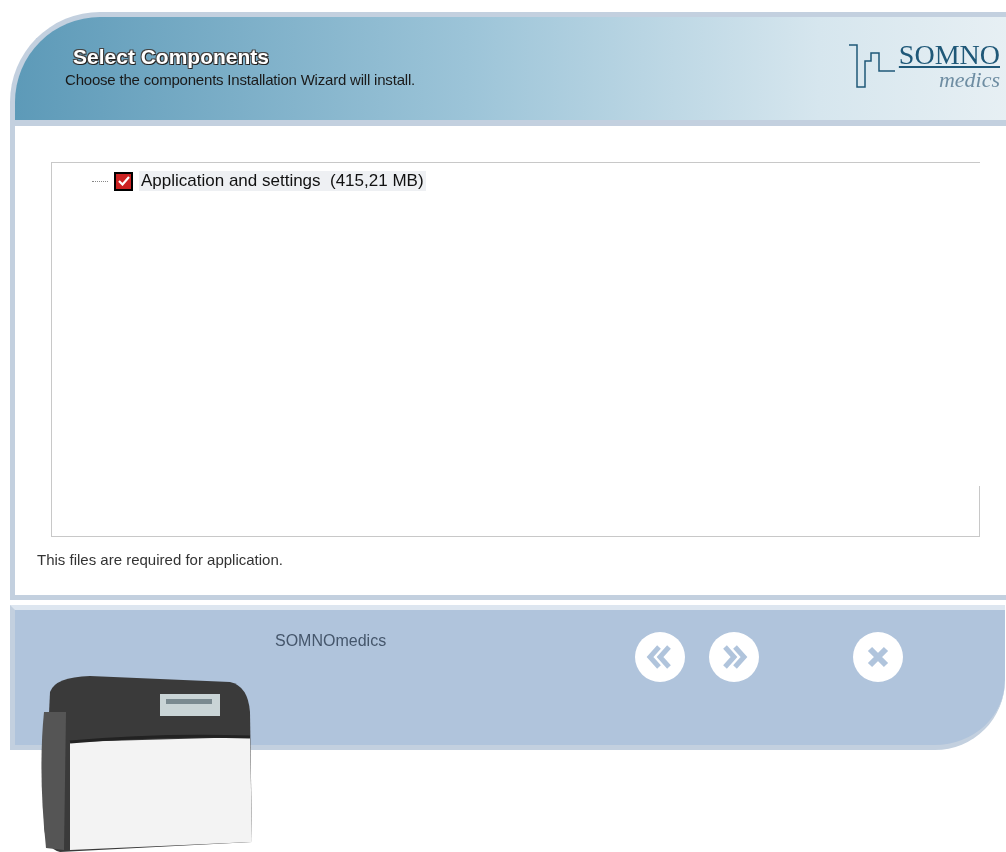 Image resolution: width=1006 pixels, height=852 pixels. What do you see at coordinates (734, 657) in the screenshot?
I see `next-button` at bounding box center [734, 657].